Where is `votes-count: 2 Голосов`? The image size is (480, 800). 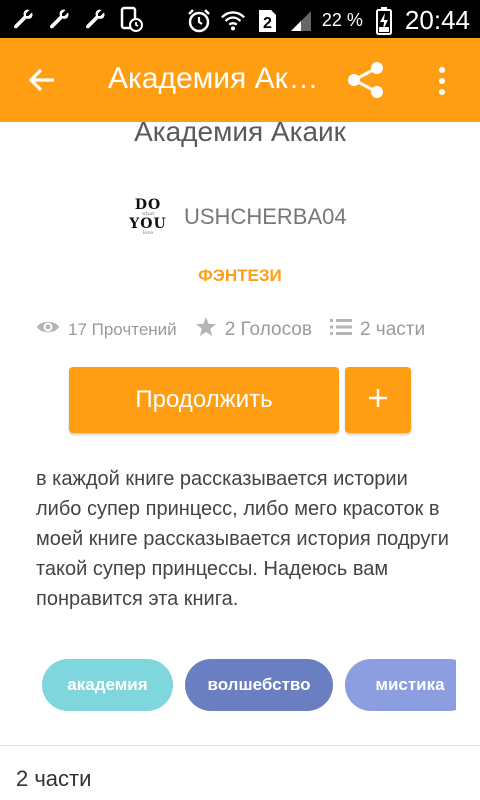
votes-count: 2 Голосов is located at coordinates (268, 329).